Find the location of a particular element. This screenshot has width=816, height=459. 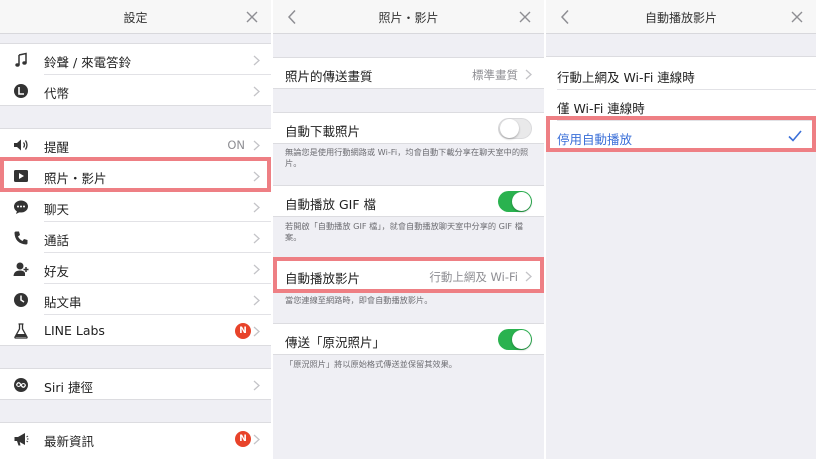

navbar: 自動播放影片 is located at coordinates (681, 17).